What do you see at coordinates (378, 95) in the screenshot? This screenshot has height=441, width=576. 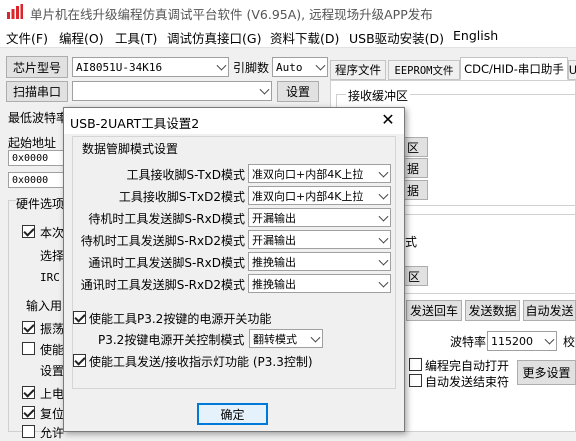 I see `receive-buffer-label: 接收缓冲区` at bounding box center [378, 95].